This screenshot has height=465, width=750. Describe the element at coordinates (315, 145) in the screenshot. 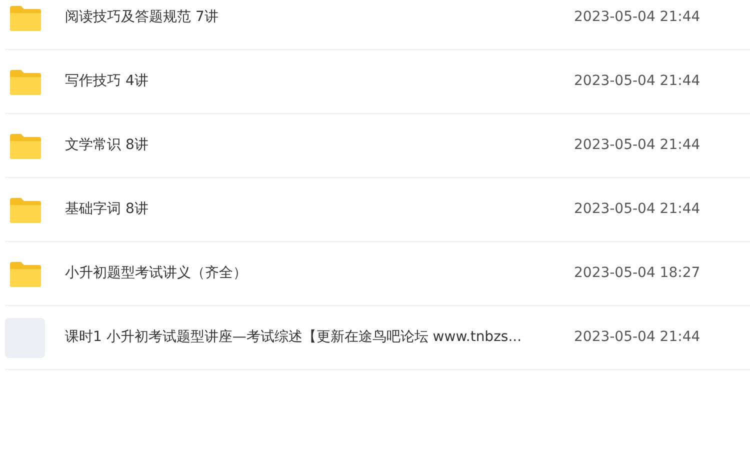

I see `file-name: 文学常识 8讲` at that location.